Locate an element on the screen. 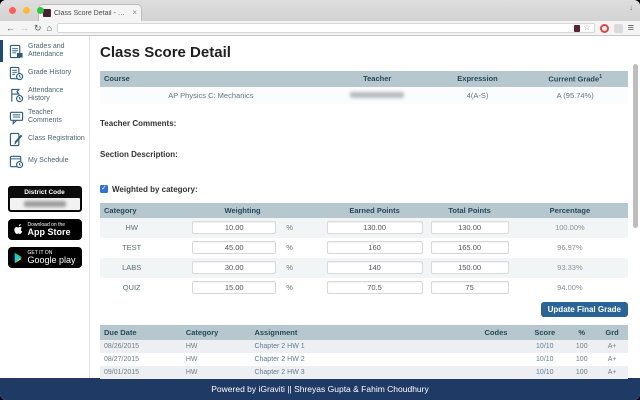  sidebar-item-grades-and-attendance: Grades and Attendance is located at coordinates (44, 51).